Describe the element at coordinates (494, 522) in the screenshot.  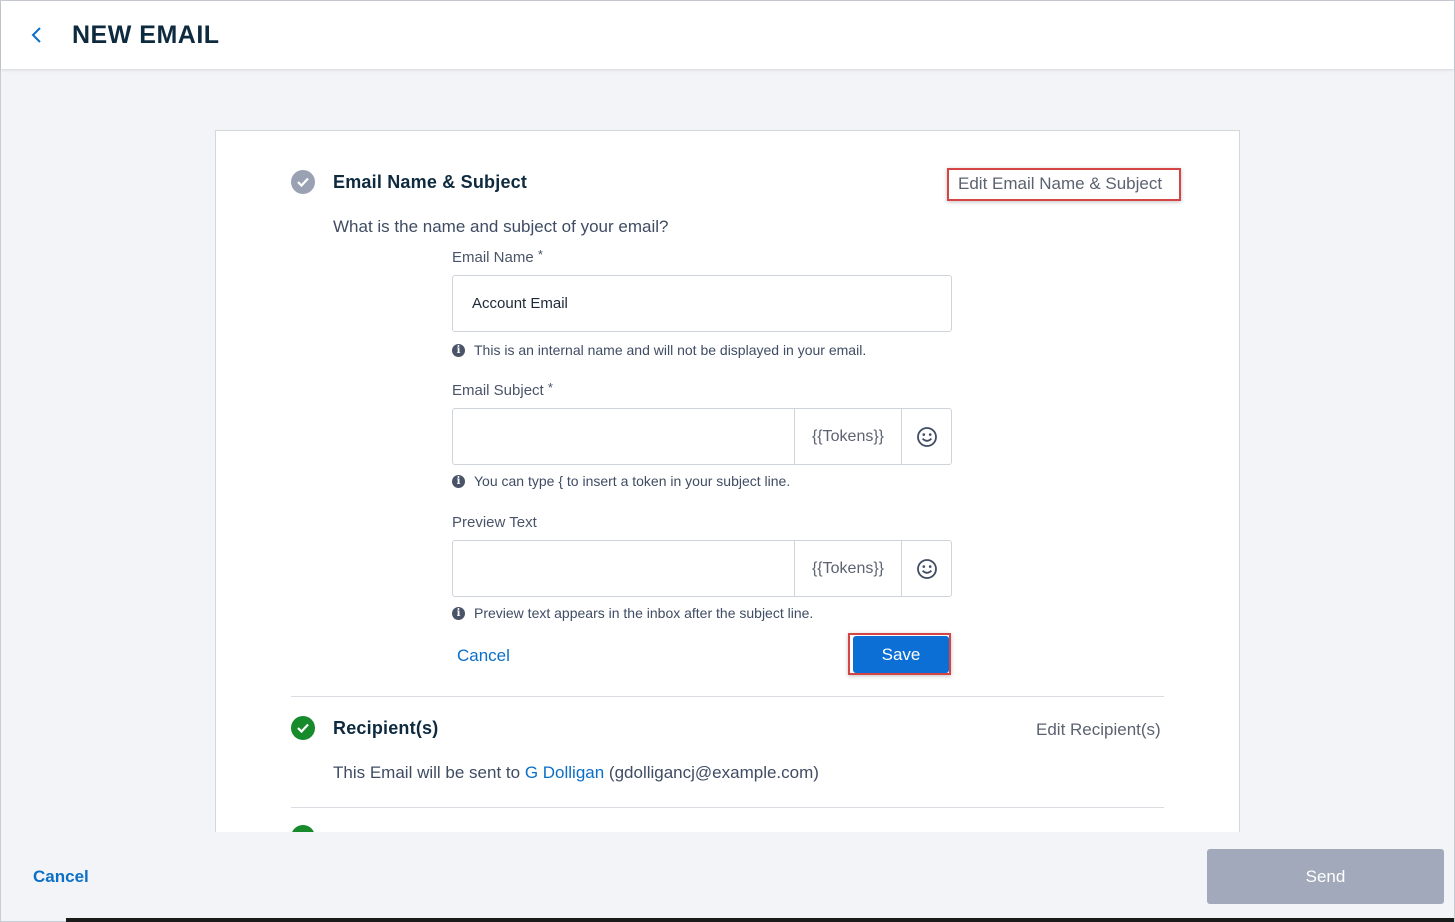
I see `preview-text-label: Preview Text` at that location.